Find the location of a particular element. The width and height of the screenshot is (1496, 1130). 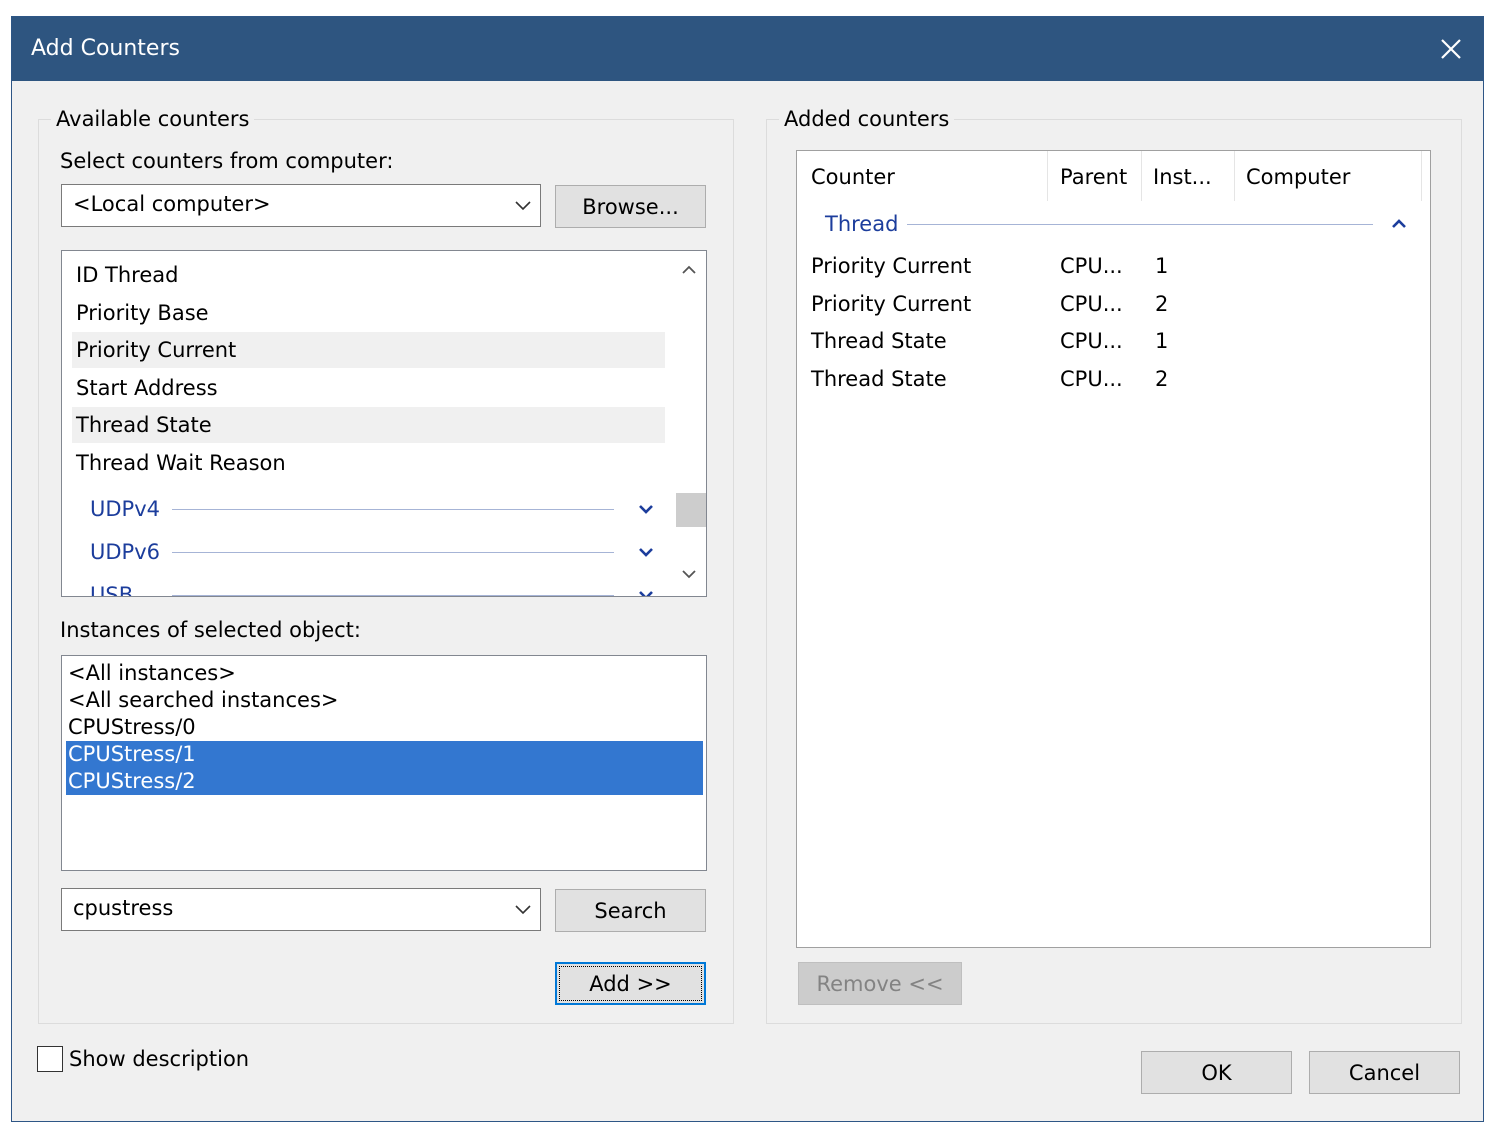

remove-button: Remove << is located at coordinates (880, 983).